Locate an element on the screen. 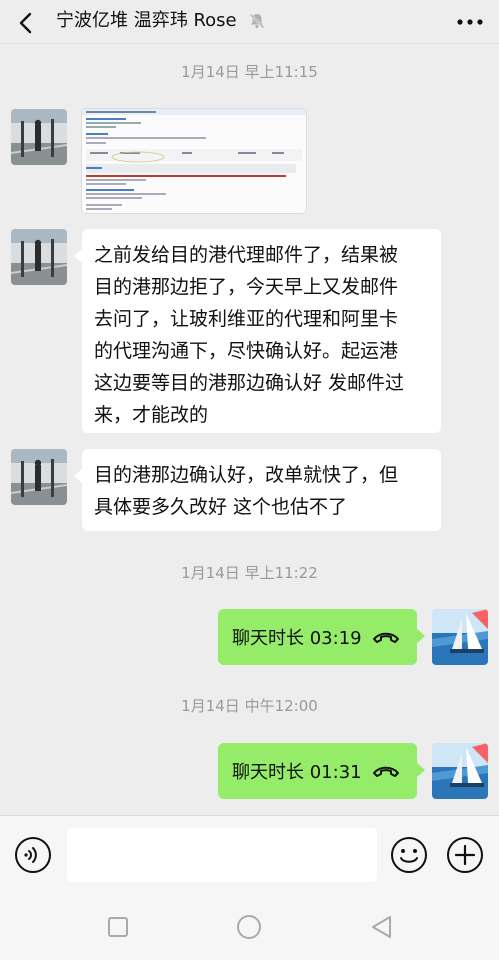 The width and height of the screenshot is (499, 960). emoji-icon is located at coordinates (409, 855).